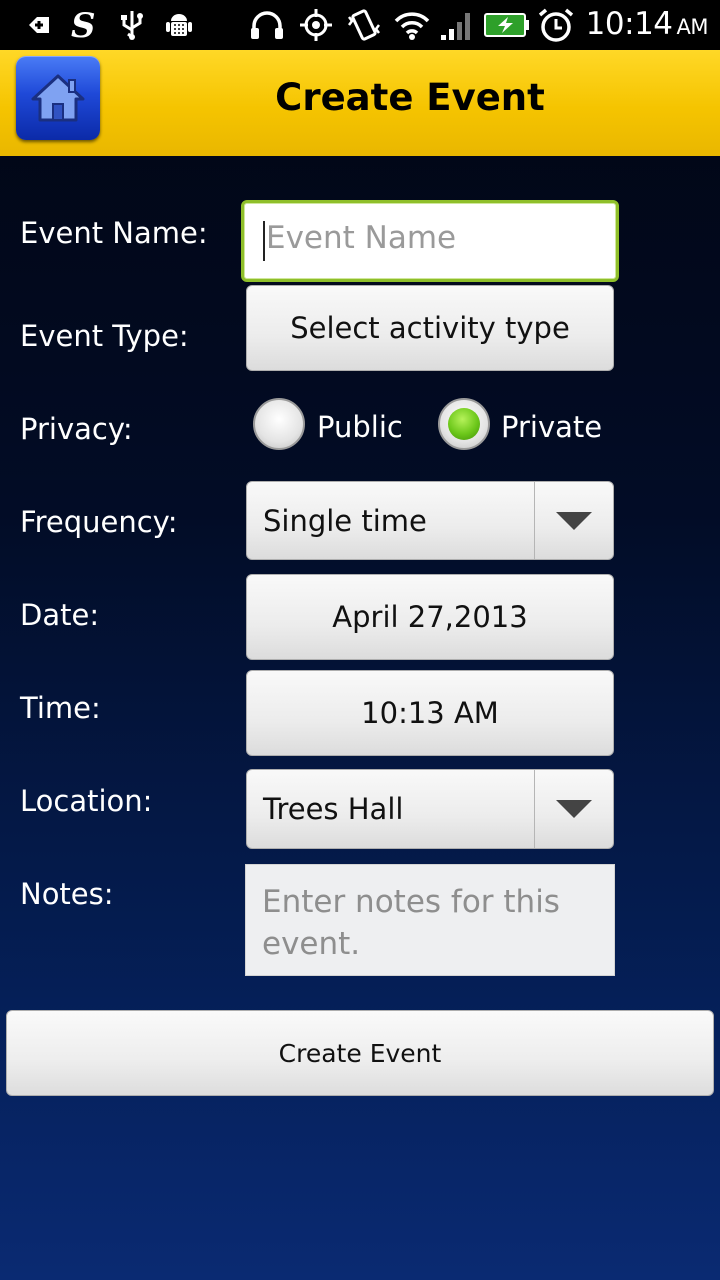 This screenshot has width=720, height=1280. I want to click on frequency-label: Frequency:, so click(99, 522).